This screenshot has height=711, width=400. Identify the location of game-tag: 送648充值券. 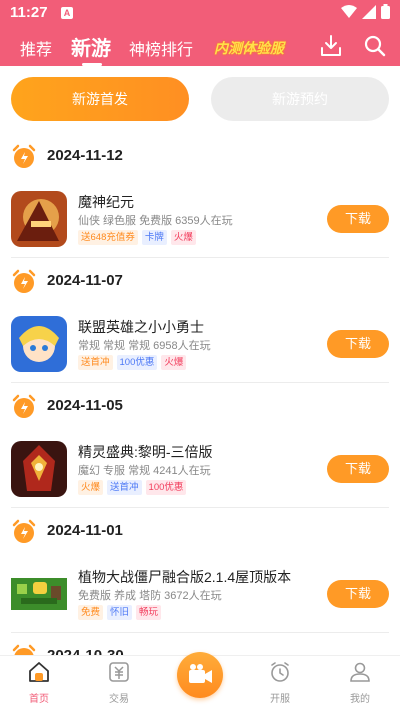
(108, 237).